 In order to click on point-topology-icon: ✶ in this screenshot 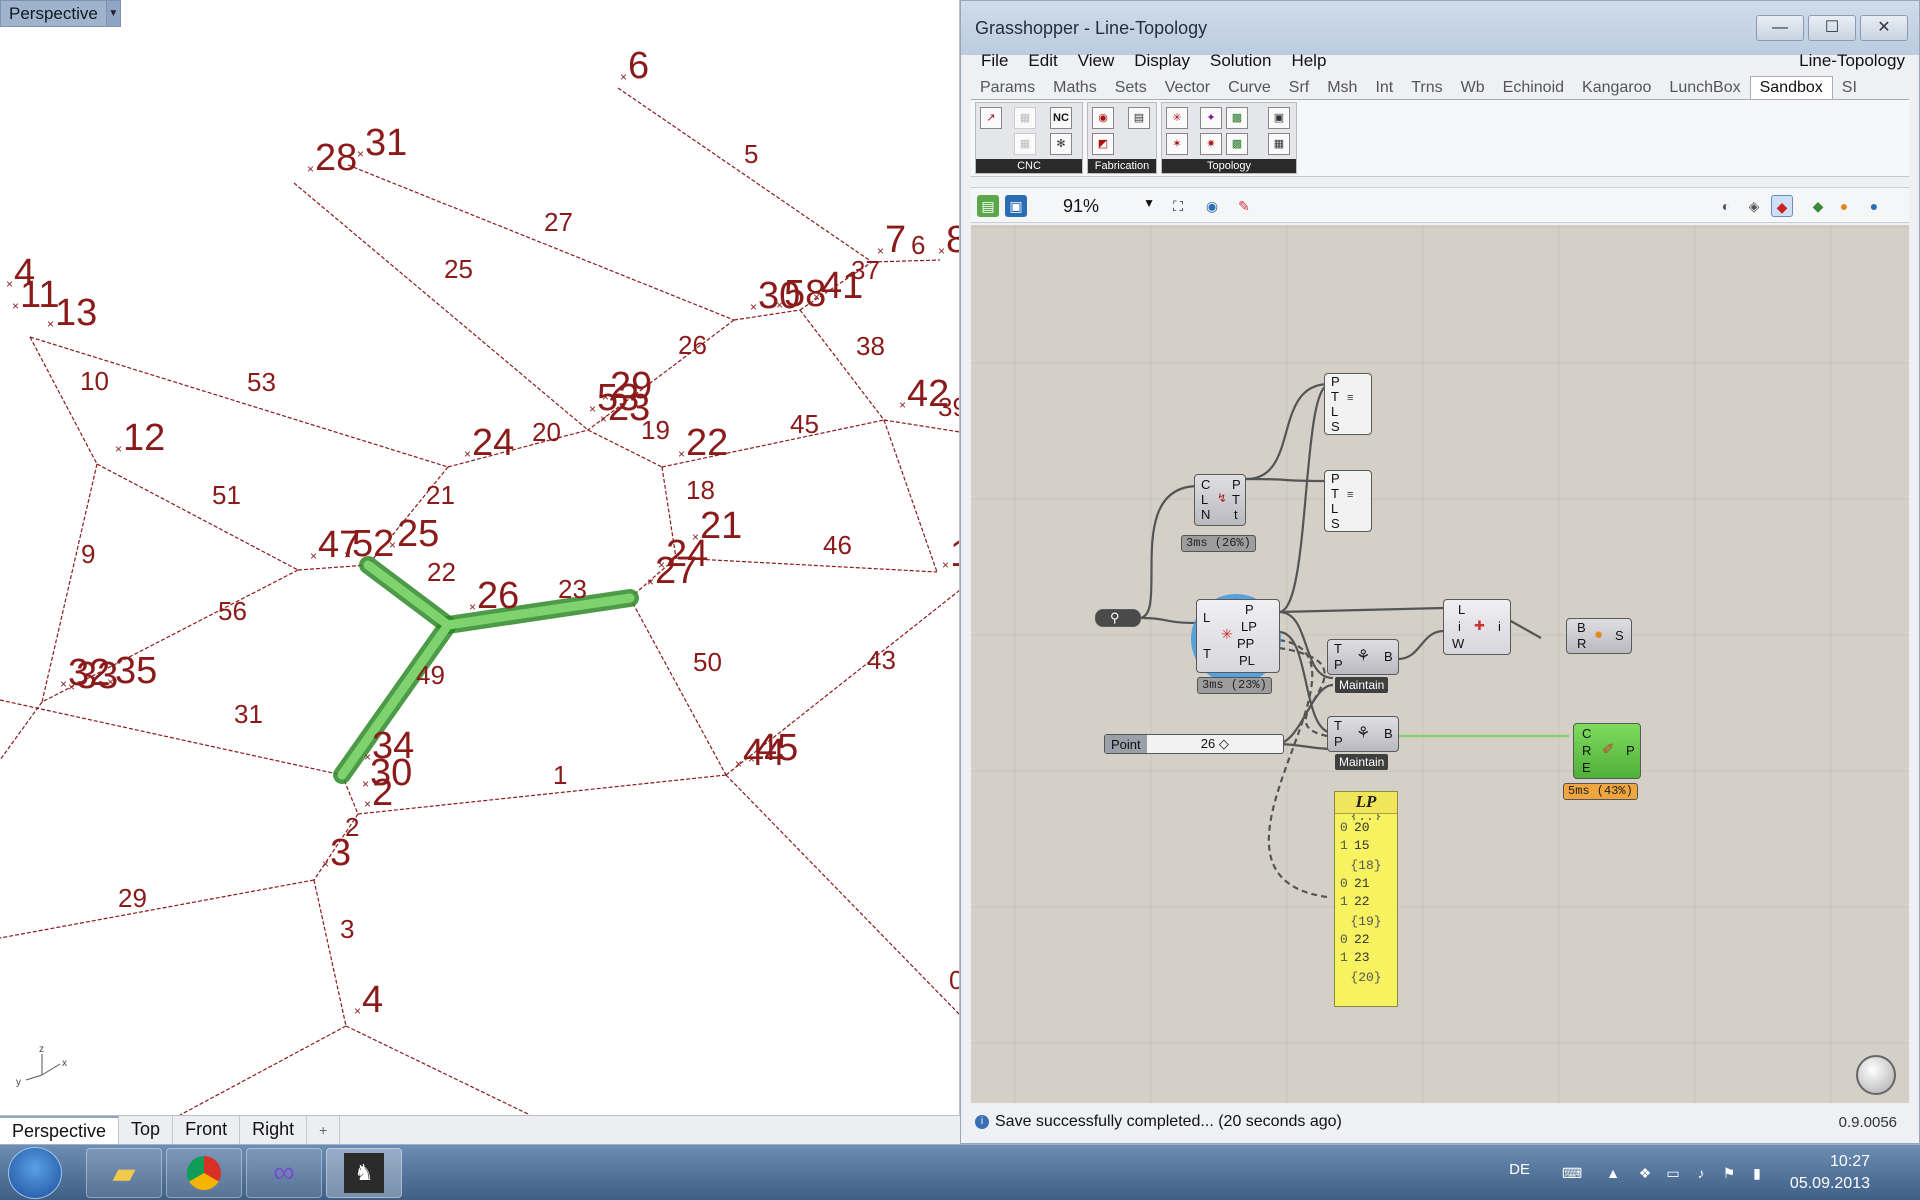, I will do `click(1177, 144)`.